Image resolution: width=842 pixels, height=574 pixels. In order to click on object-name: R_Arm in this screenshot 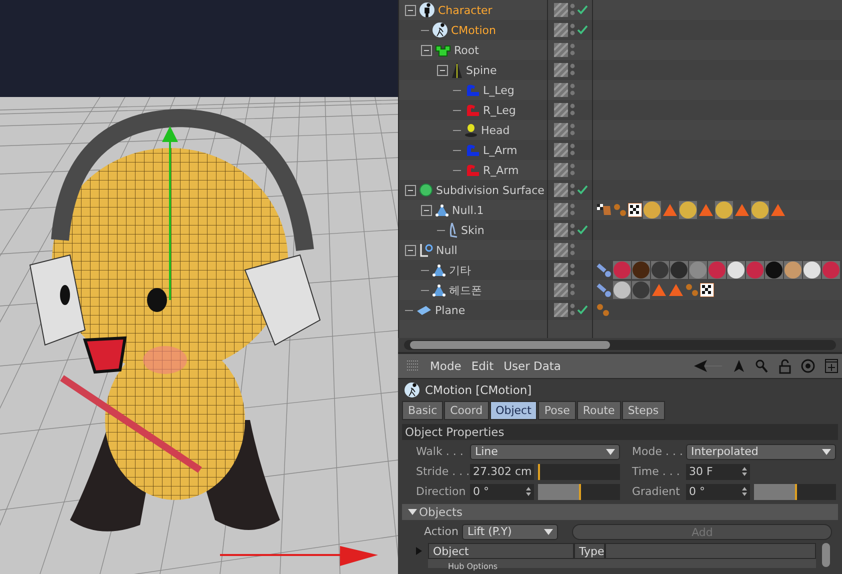, I will do `click(501, 170)`.